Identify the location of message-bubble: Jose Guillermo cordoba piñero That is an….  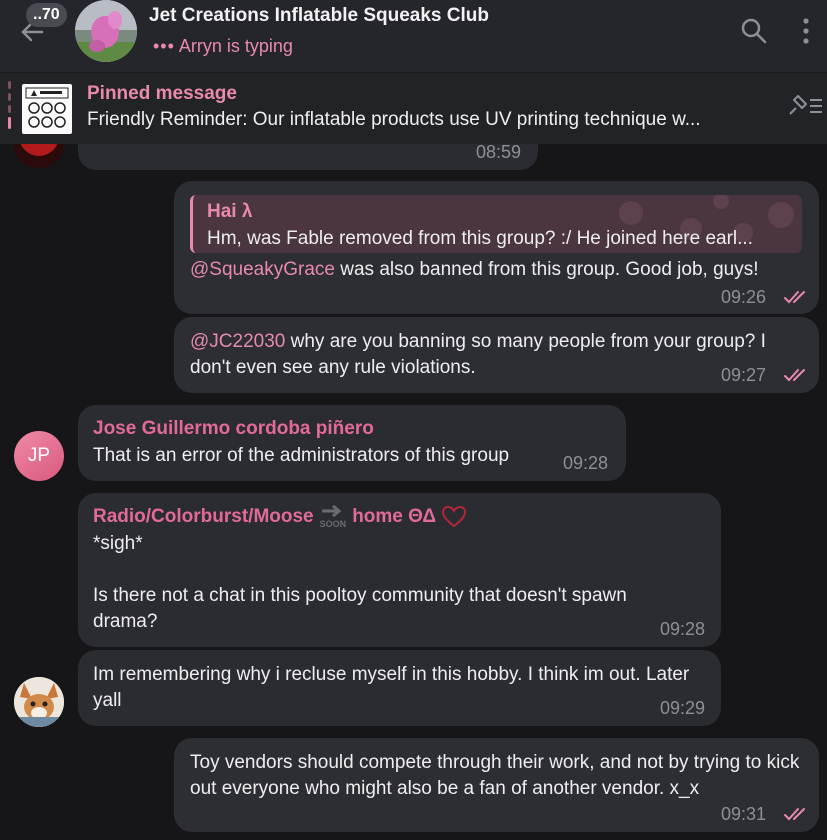
(352, 443).